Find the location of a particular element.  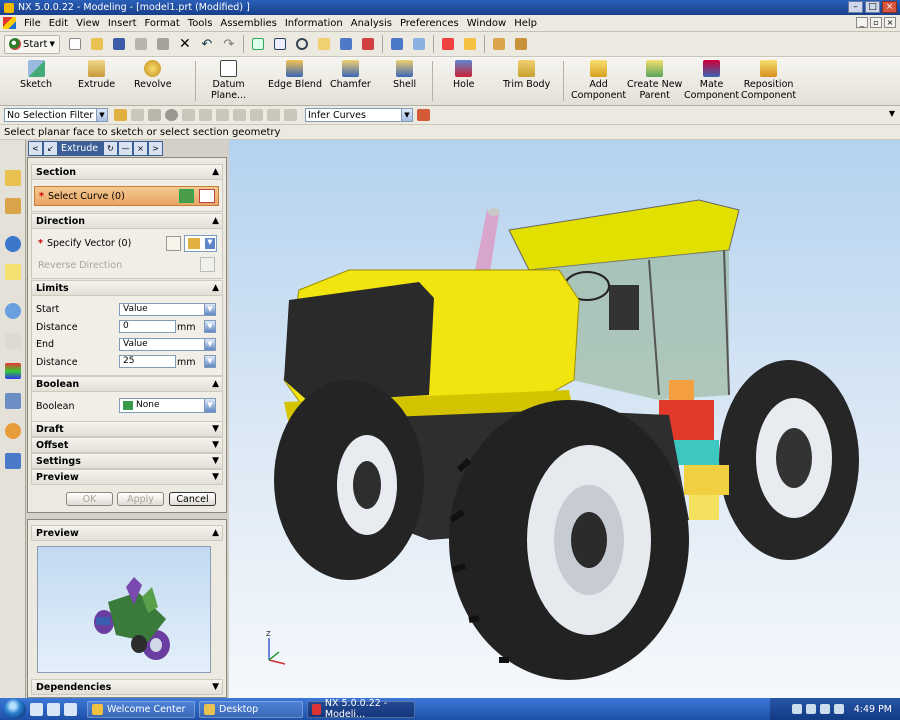

add-component-button: Add Component is located at coordinates (598, 80).